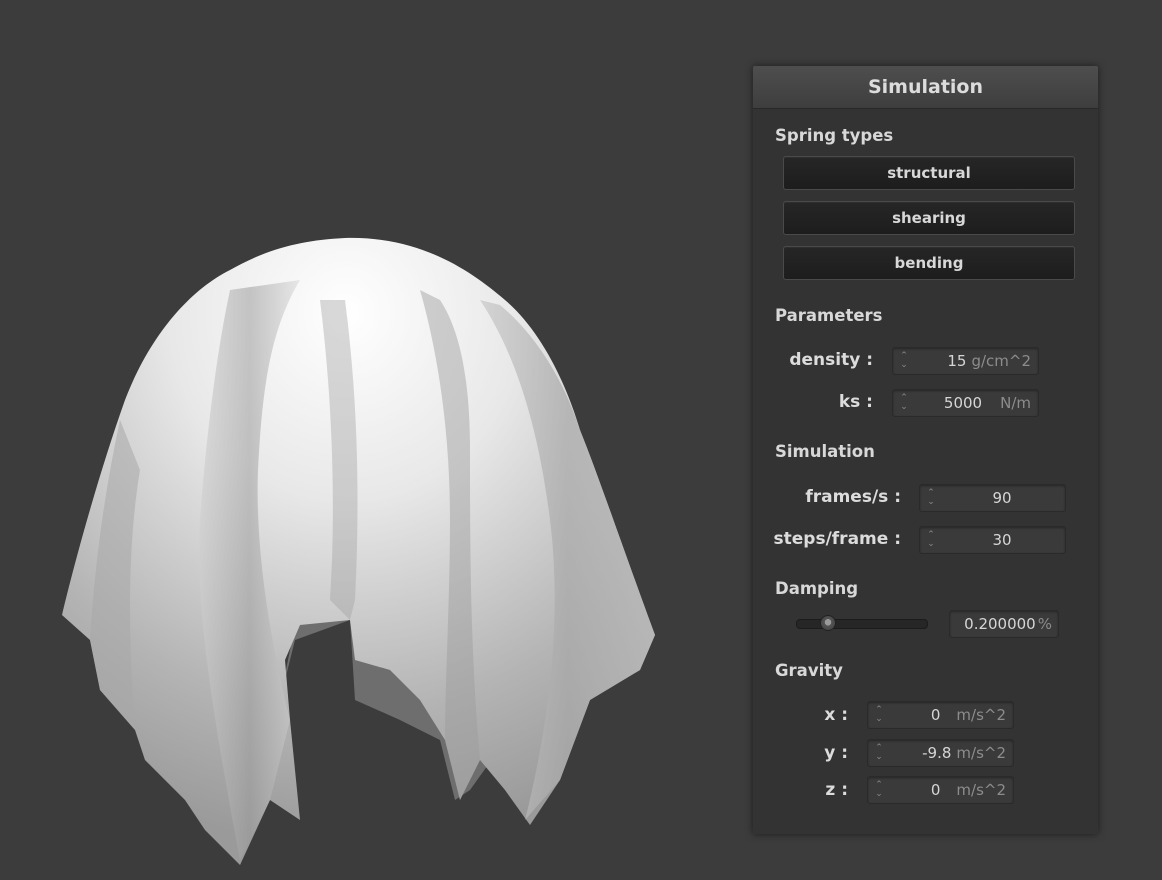 Image resolution: width=1162 pixels, height=880 pixels. Describe the element at coordinates (855, 402) in the screenshot. I see `ks-label: ks :` at that location.